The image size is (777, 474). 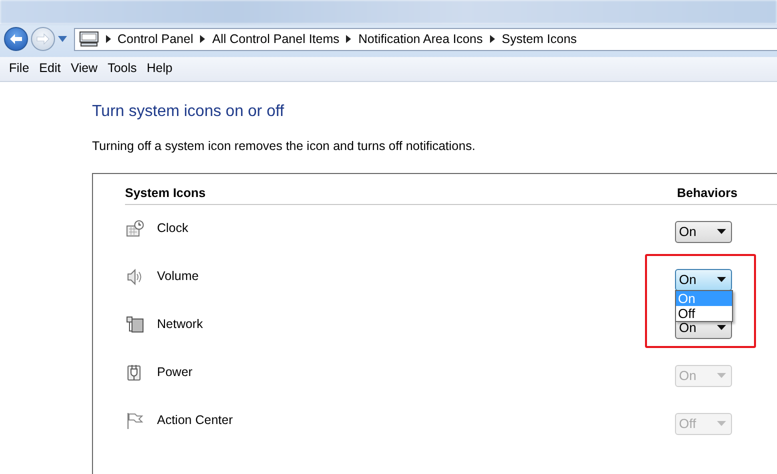 What do you see at coordinates (51, 68) in the screenshot?
I see `menu-item: Edit` at bounding box center [51, 68].